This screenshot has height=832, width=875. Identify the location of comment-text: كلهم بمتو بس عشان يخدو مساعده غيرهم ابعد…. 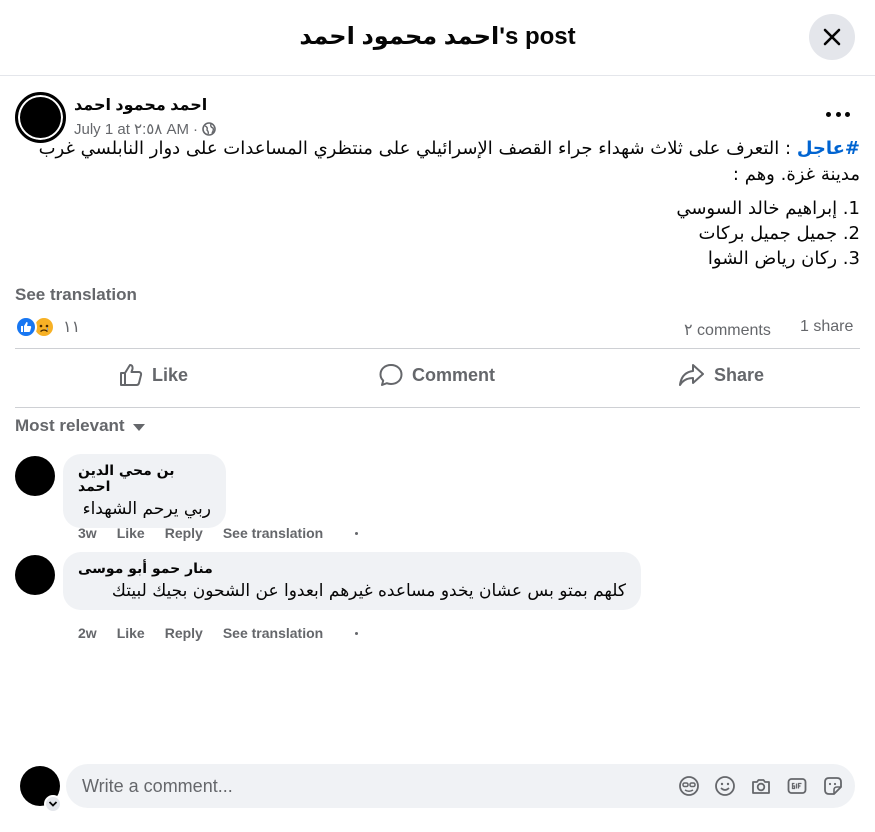
(368, 591).